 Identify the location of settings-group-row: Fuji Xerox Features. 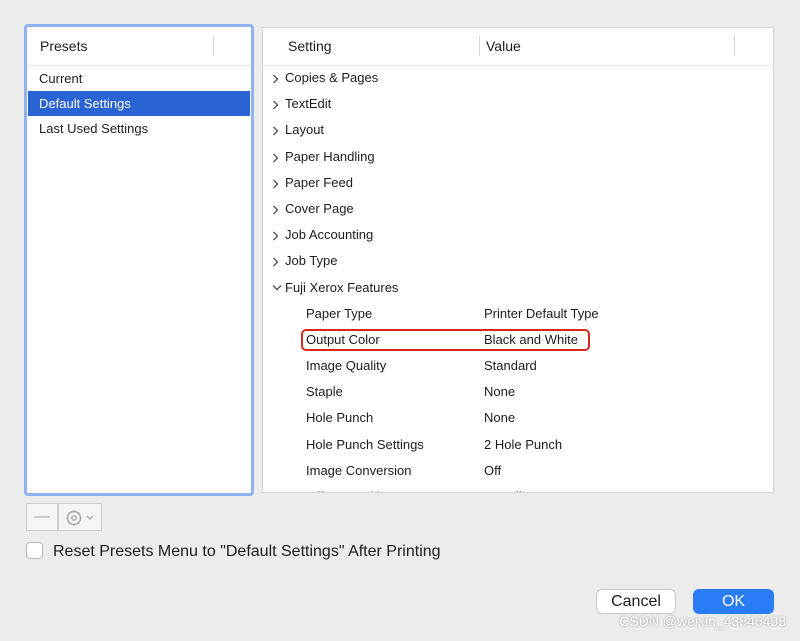
(518, 288).